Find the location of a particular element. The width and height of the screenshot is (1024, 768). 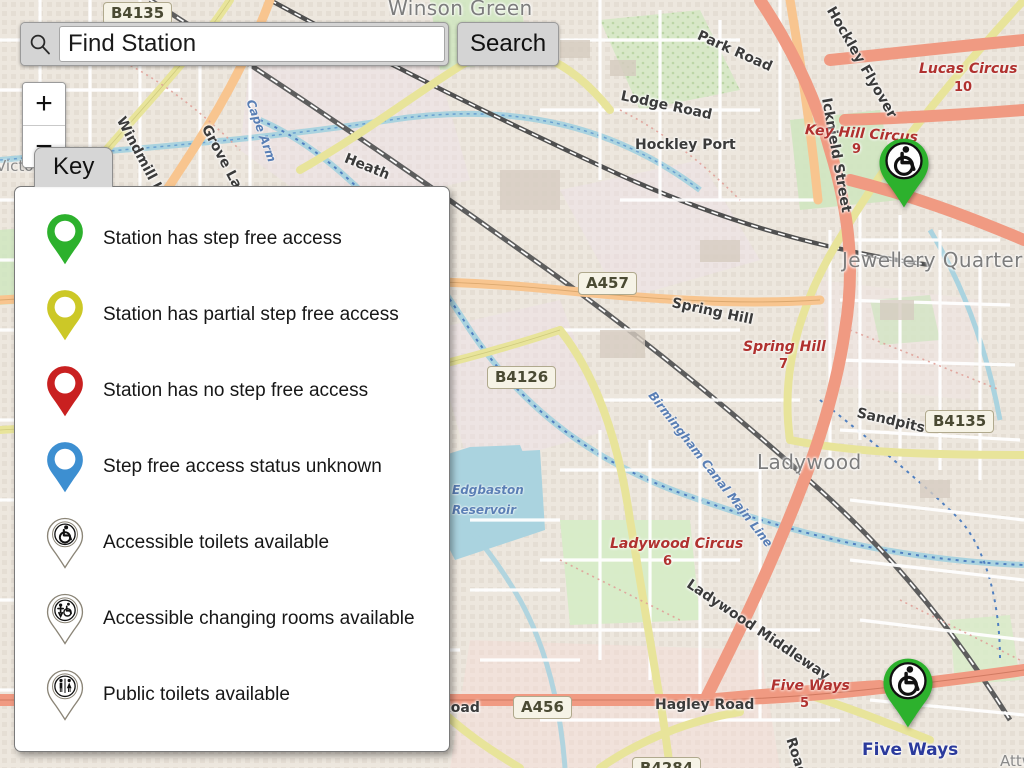

key-legend-item: Station has no step free access is located at coordinates (232, 391).